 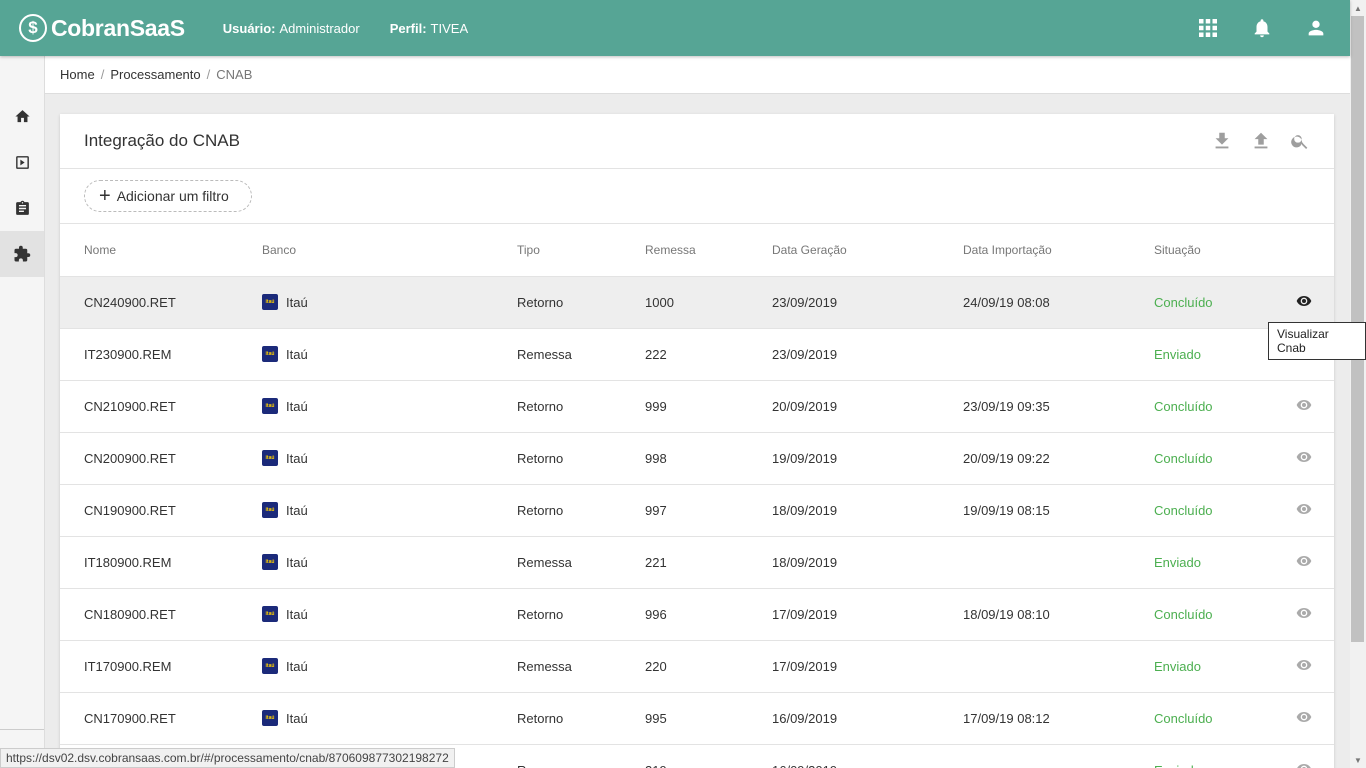 I want to click on column-header-data-geracao: Data Geração, so click(x=867, y=250).